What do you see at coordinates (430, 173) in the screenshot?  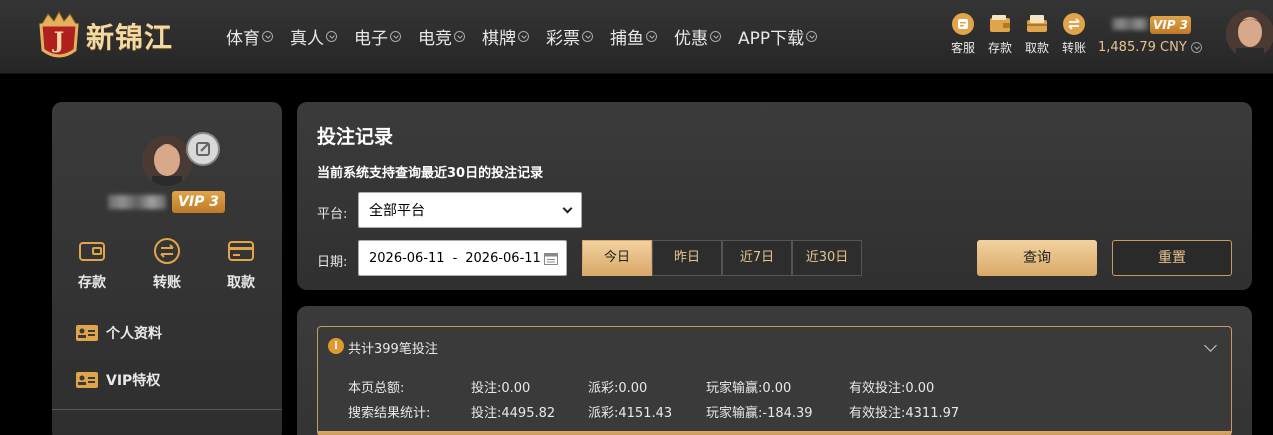 I see `query-range-note: 当前系统支持查询最近30日的投注记录` at bounding box center [430, 173].